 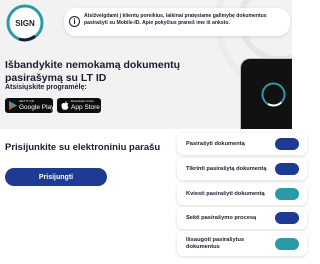 I want to click on feature-item-sign: Pasirašyti dokumentą, so click(x=242, y=144).